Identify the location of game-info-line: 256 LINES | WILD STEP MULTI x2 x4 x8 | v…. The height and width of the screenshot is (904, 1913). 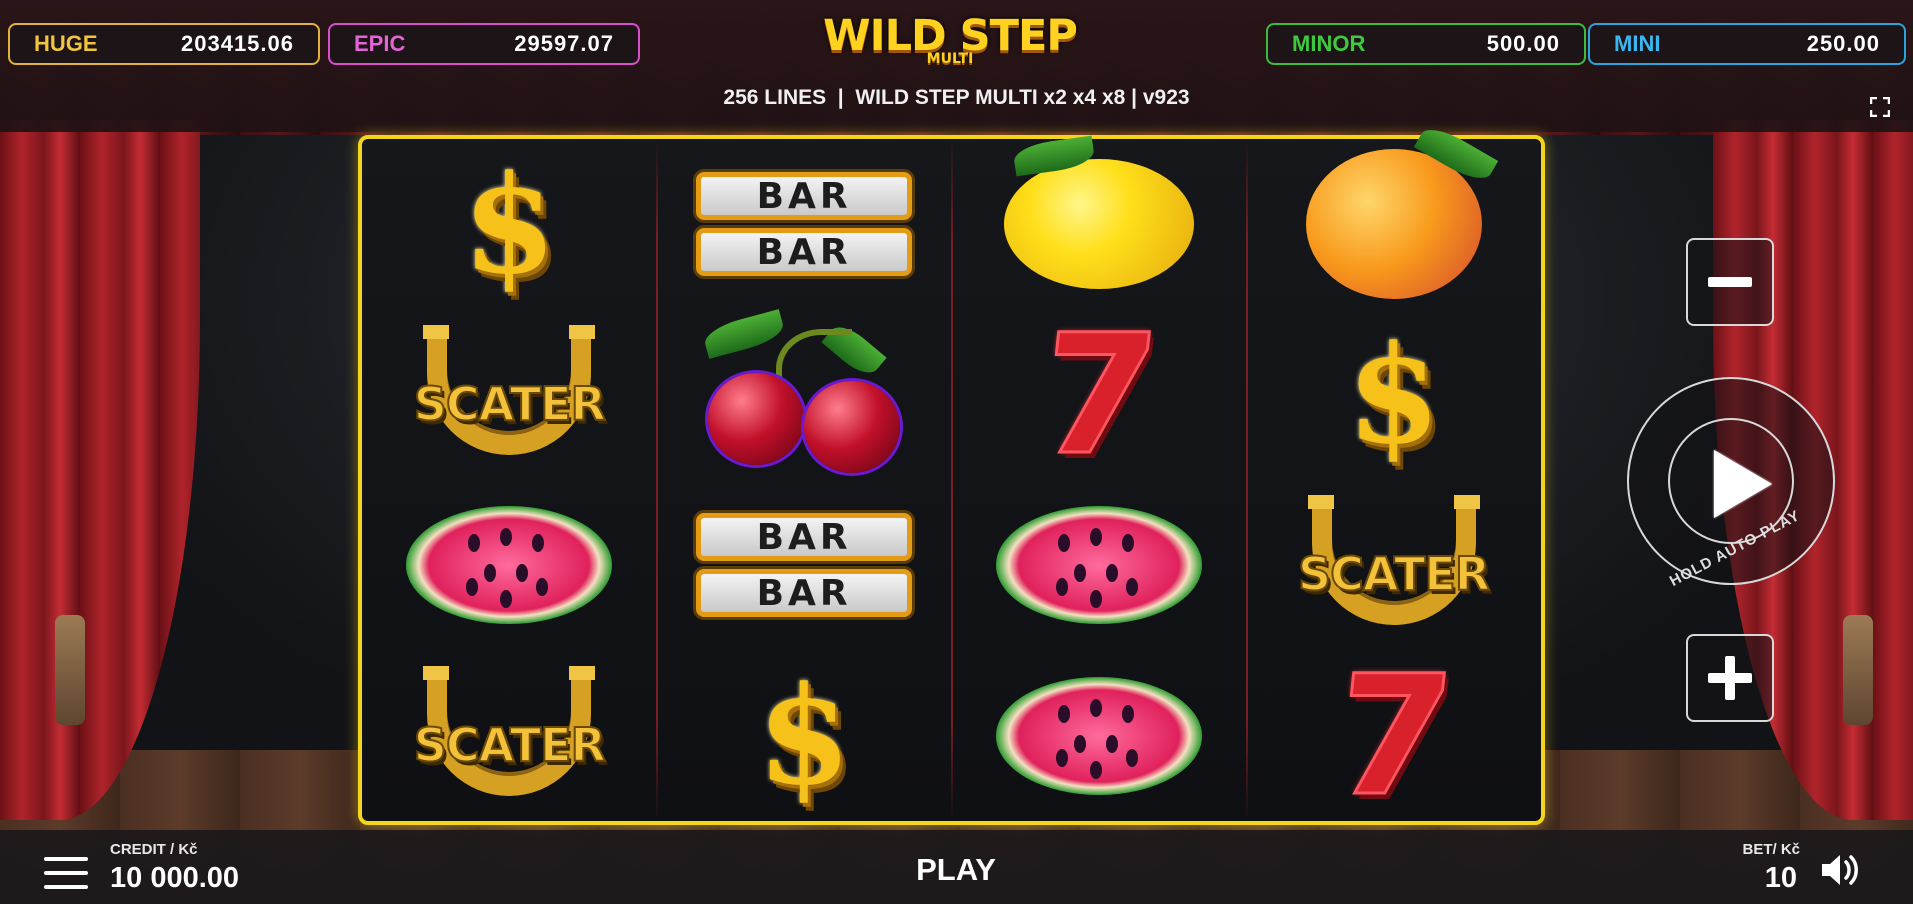
(956, 97).